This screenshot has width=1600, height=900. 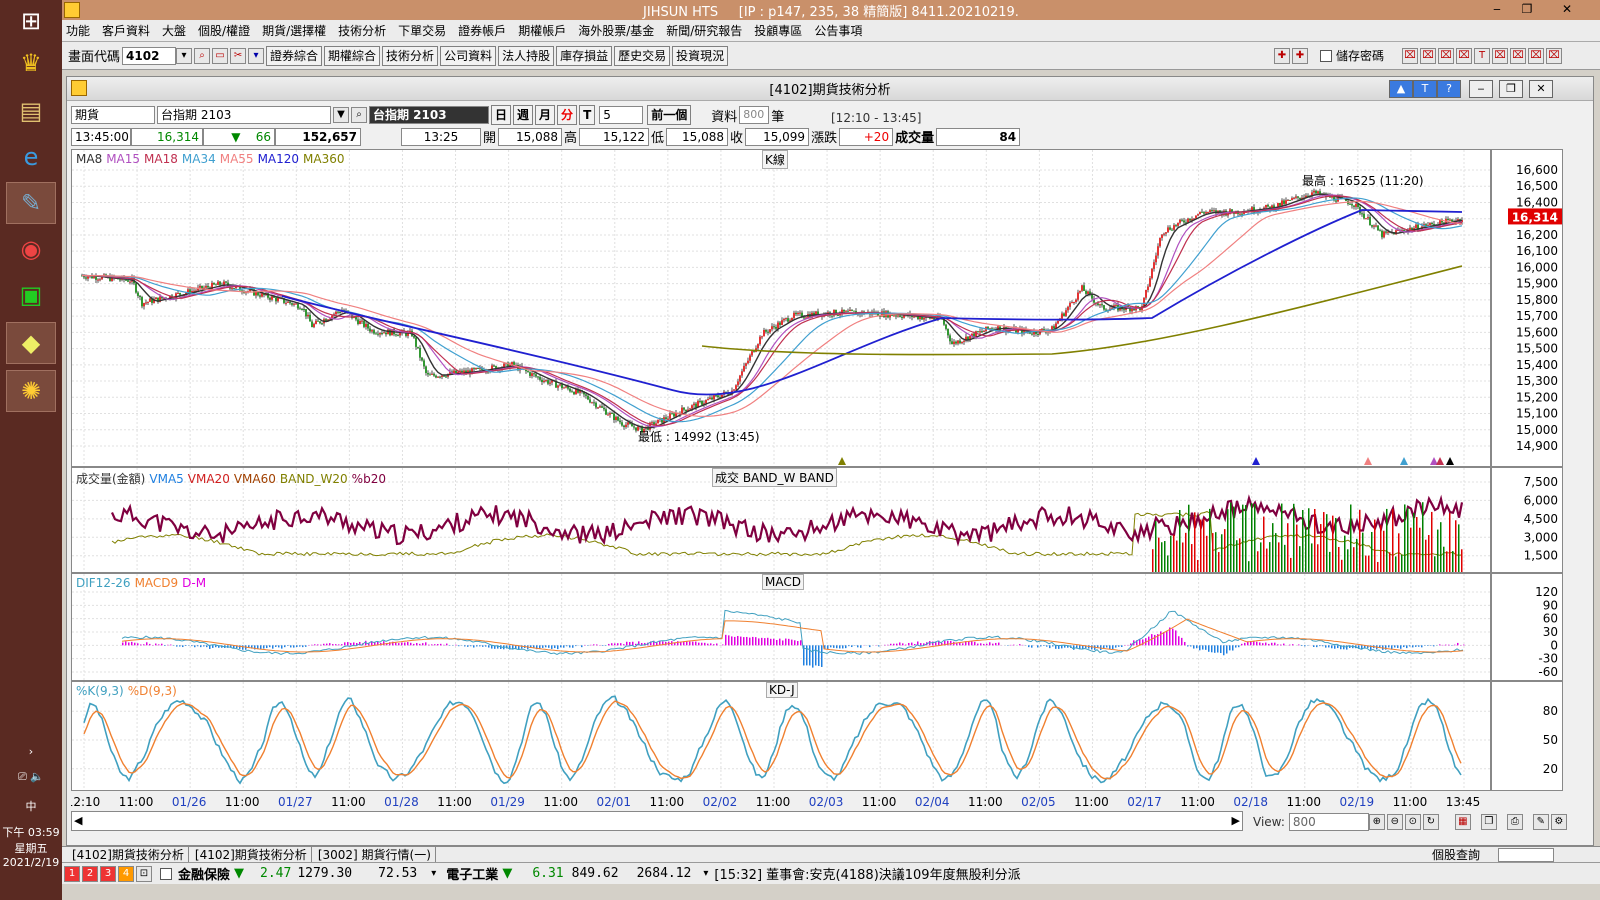 What do you see at coordinates (1282, 55) in the screenshot?
I see `flag-icon-1: ✚` at bounding box center [1282, 55].